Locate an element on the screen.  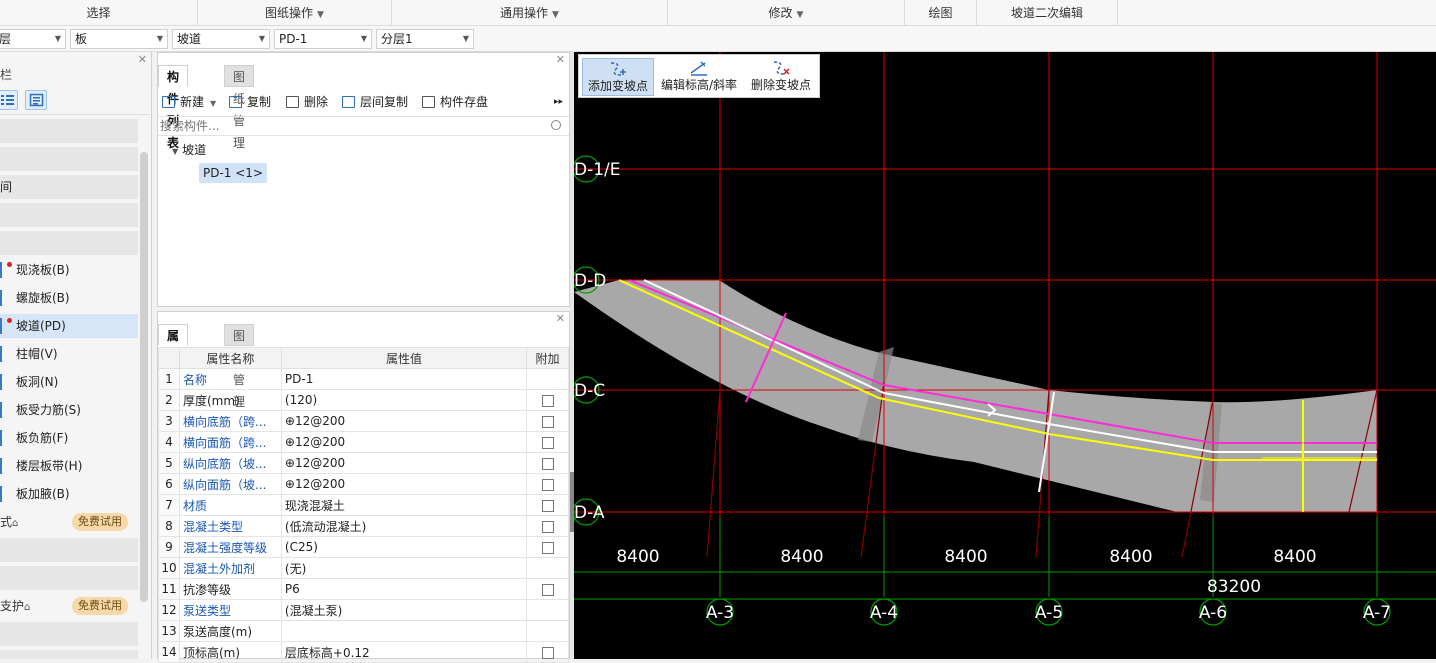
table-row: 5 纵向底筋（坡... ⊕12@200 is located at coordinates (363, 463).